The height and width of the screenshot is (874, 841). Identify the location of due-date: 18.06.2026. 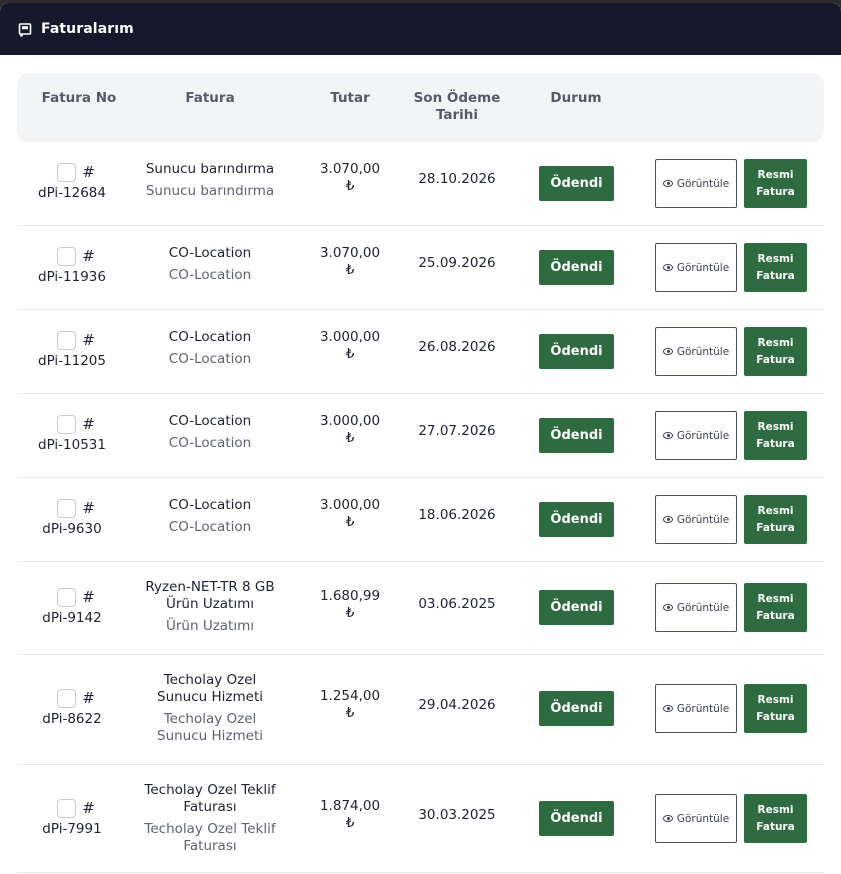
(457, 515).